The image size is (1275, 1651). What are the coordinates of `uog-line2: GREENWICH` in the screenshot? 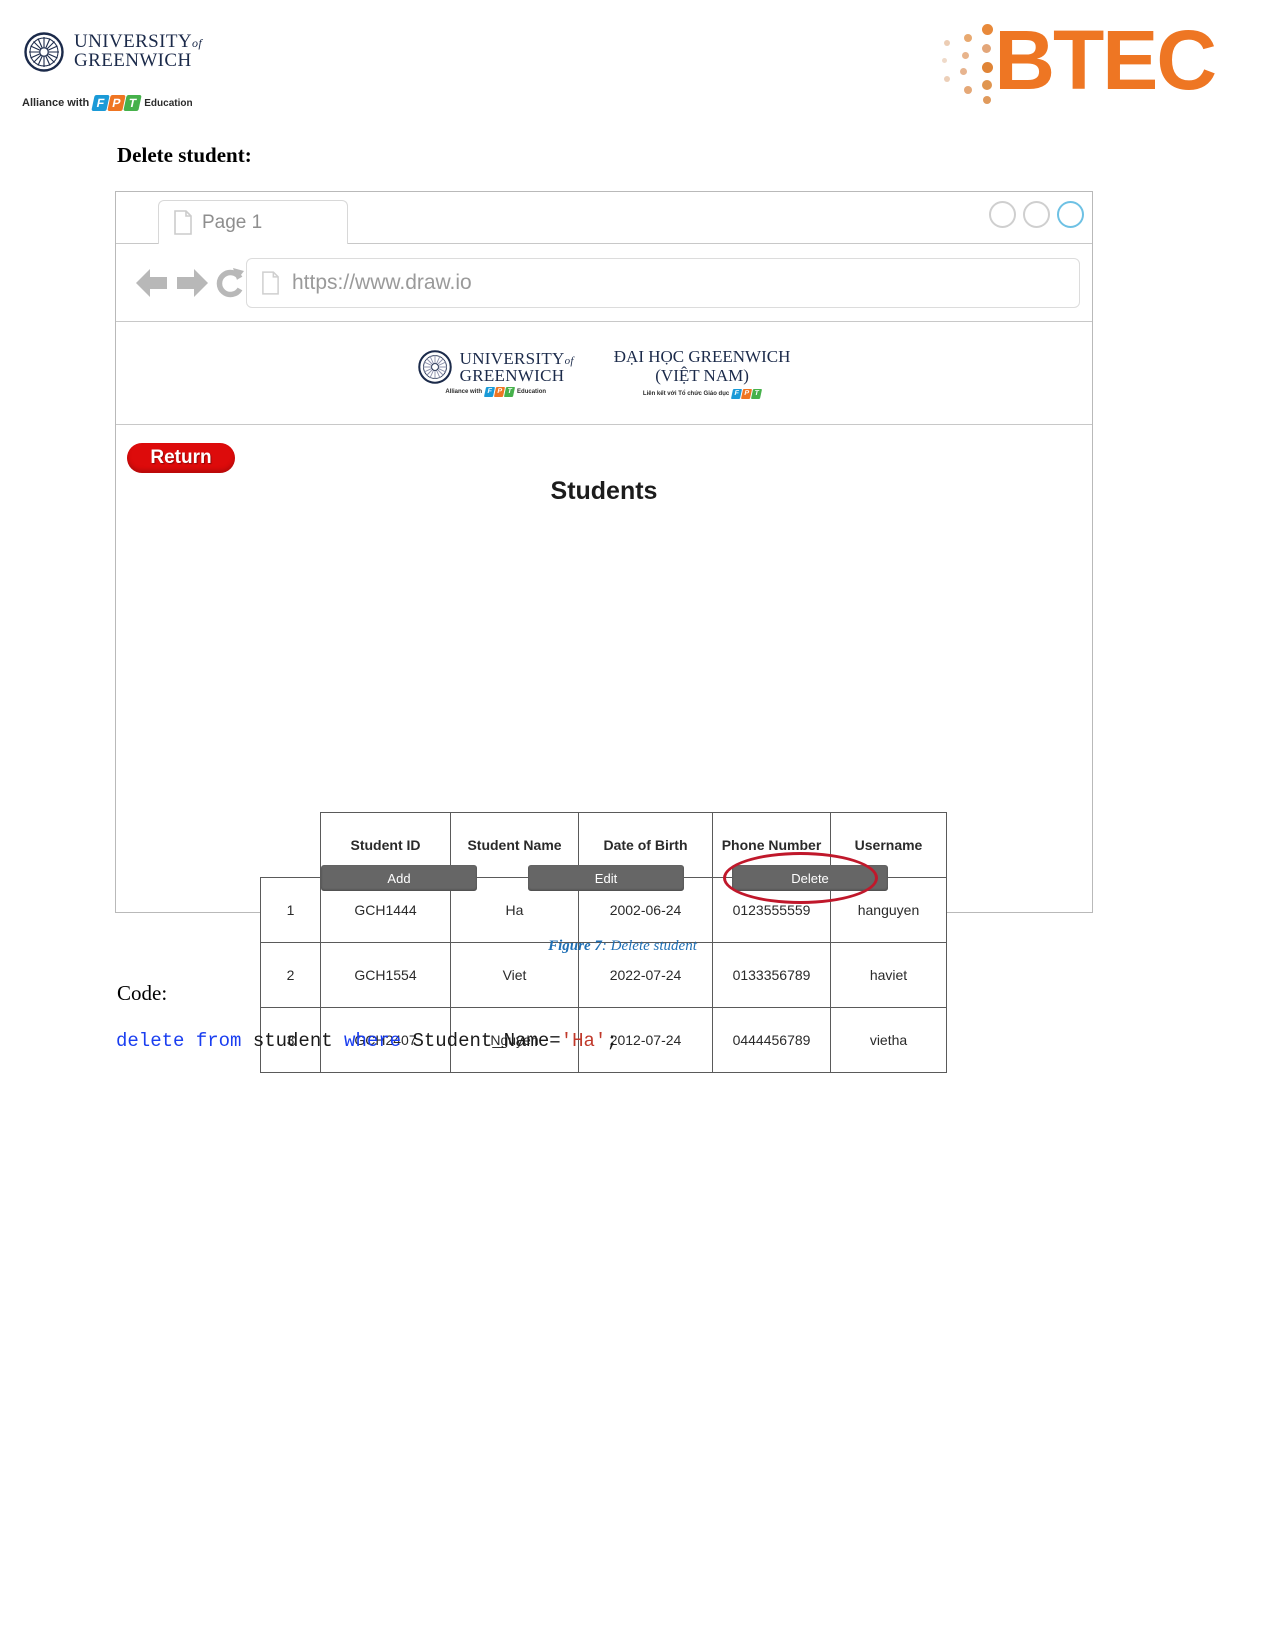 It's located at (133, 60).